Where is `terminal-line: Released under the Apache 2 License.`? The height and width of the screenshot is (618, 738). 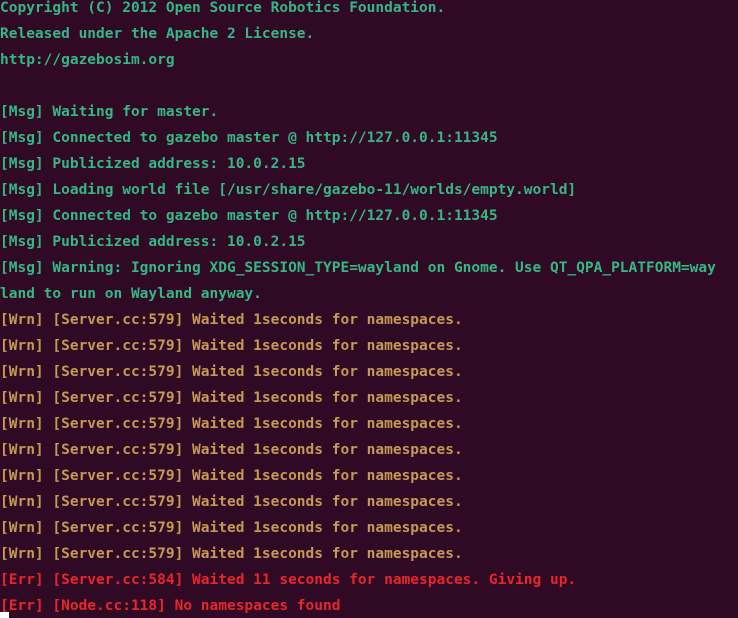 terminal-line: Released under the Apache 2 License. is located at coordinates (157, 34).